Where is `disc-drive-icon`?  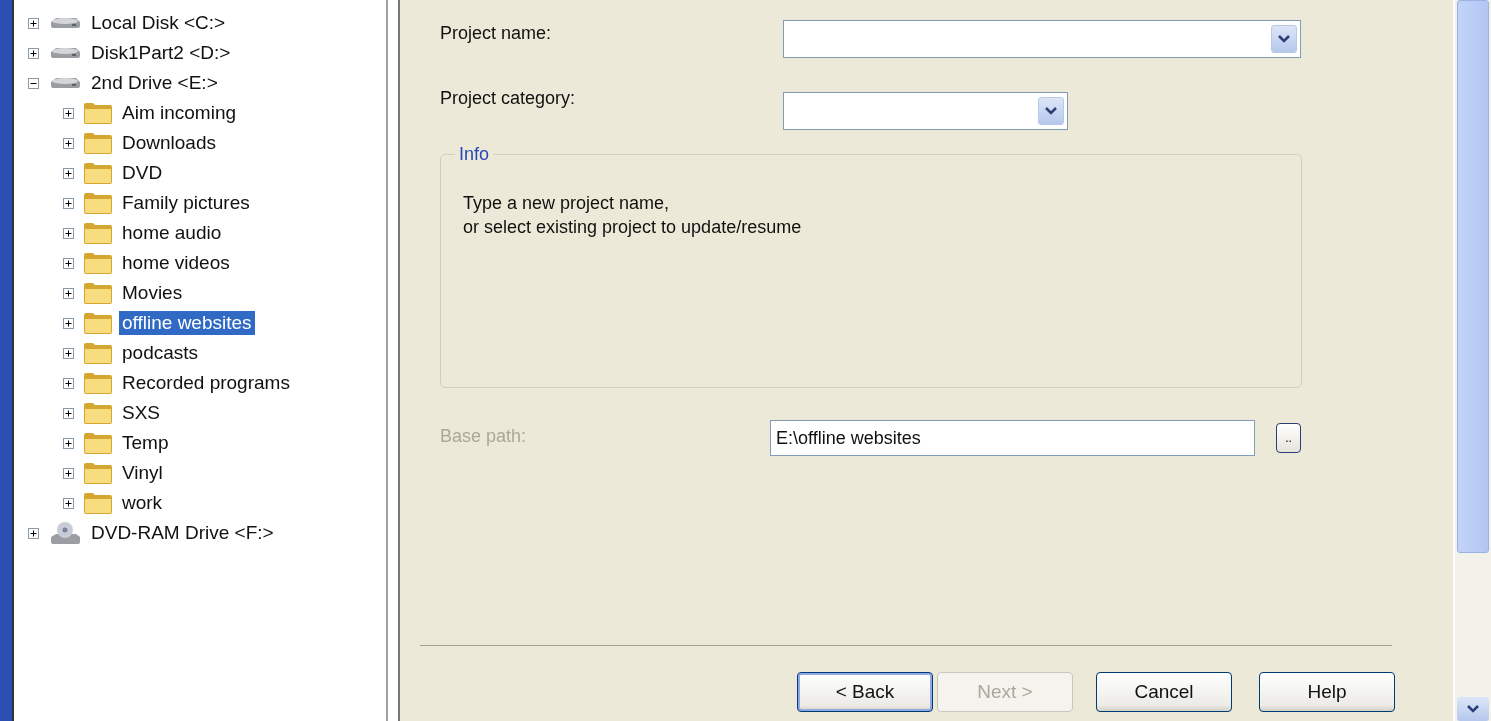 disc-drive-icon is located at coordinates (65, 533).